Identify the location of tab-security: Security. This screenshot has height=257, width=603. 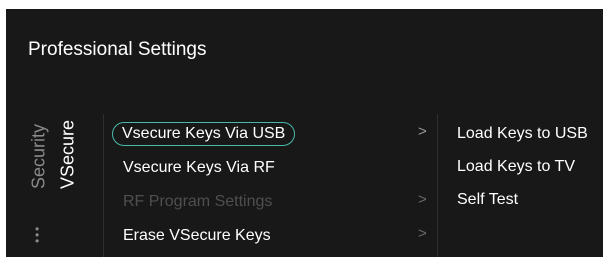
(39, 157).